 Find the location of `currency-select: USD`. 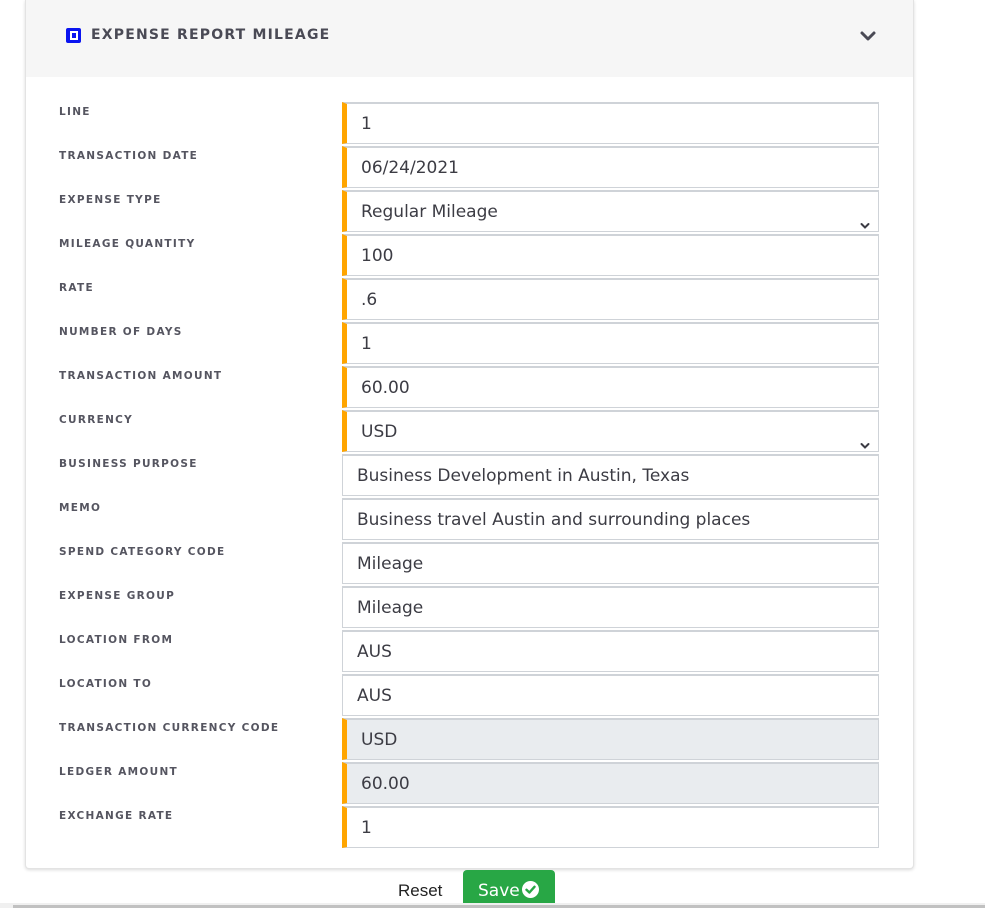

currency-select: USD is located at coordinates (610, 431).